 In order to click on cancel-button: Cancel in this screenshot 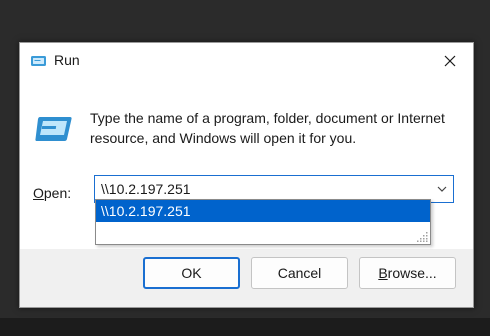, I will do `click(299, 273)`.